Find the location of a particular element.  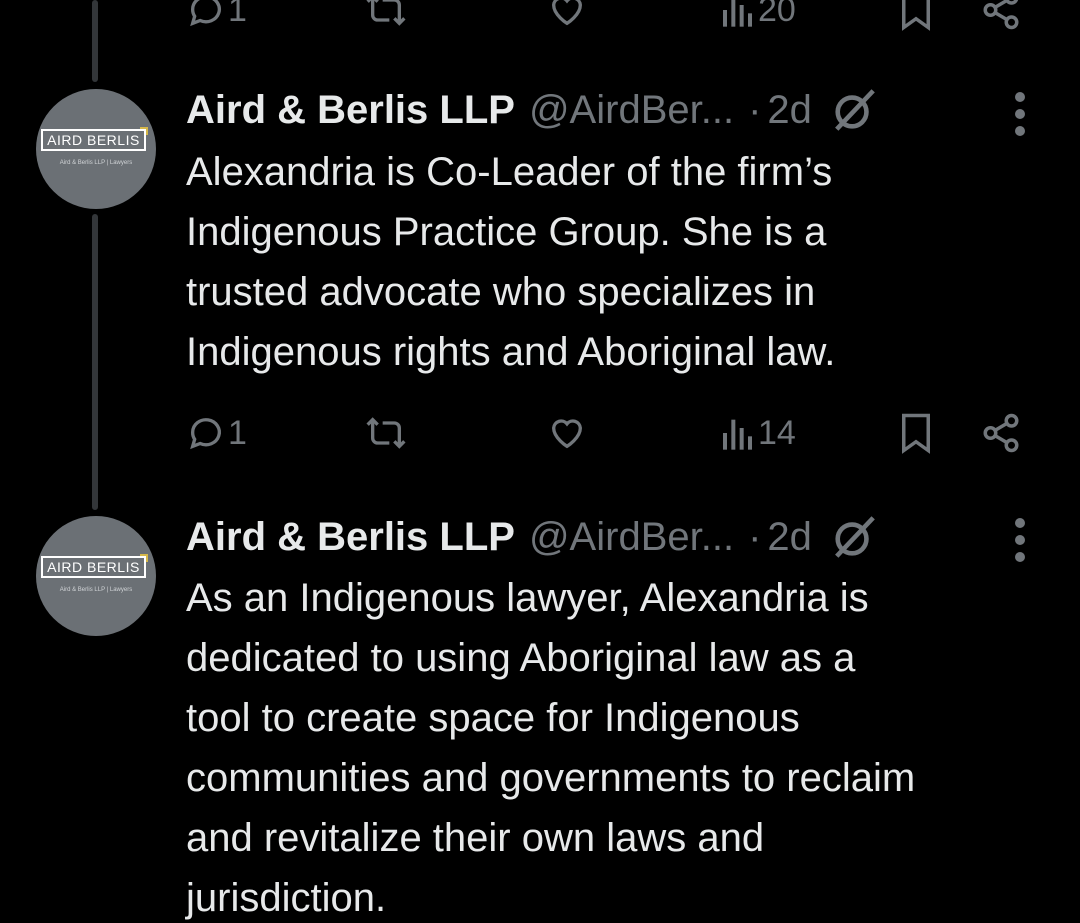

tweet-text-line: jurisdiction. is located at coordinates (286, 898).